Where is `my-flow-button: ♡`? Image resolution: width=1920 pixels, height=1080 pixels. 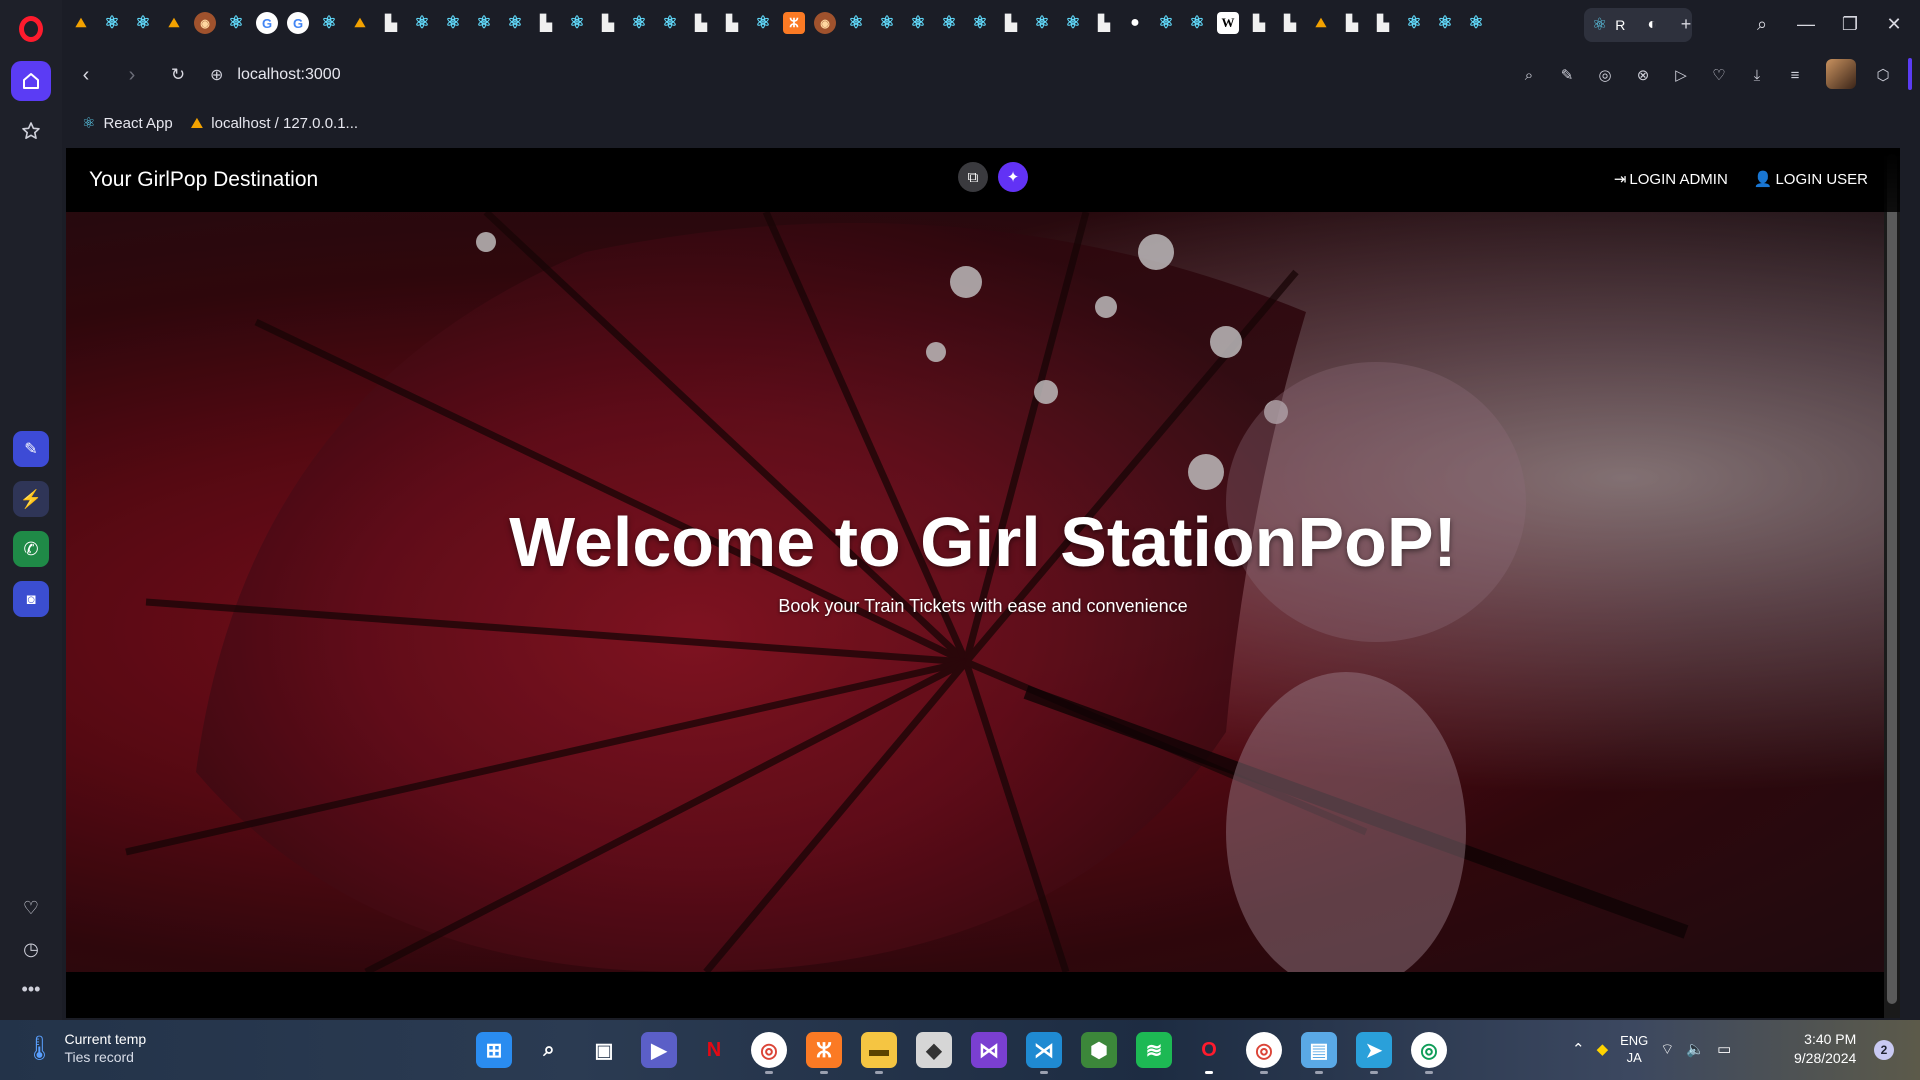
my-flow-button: ♡ is located at coordinates (1719, 75).